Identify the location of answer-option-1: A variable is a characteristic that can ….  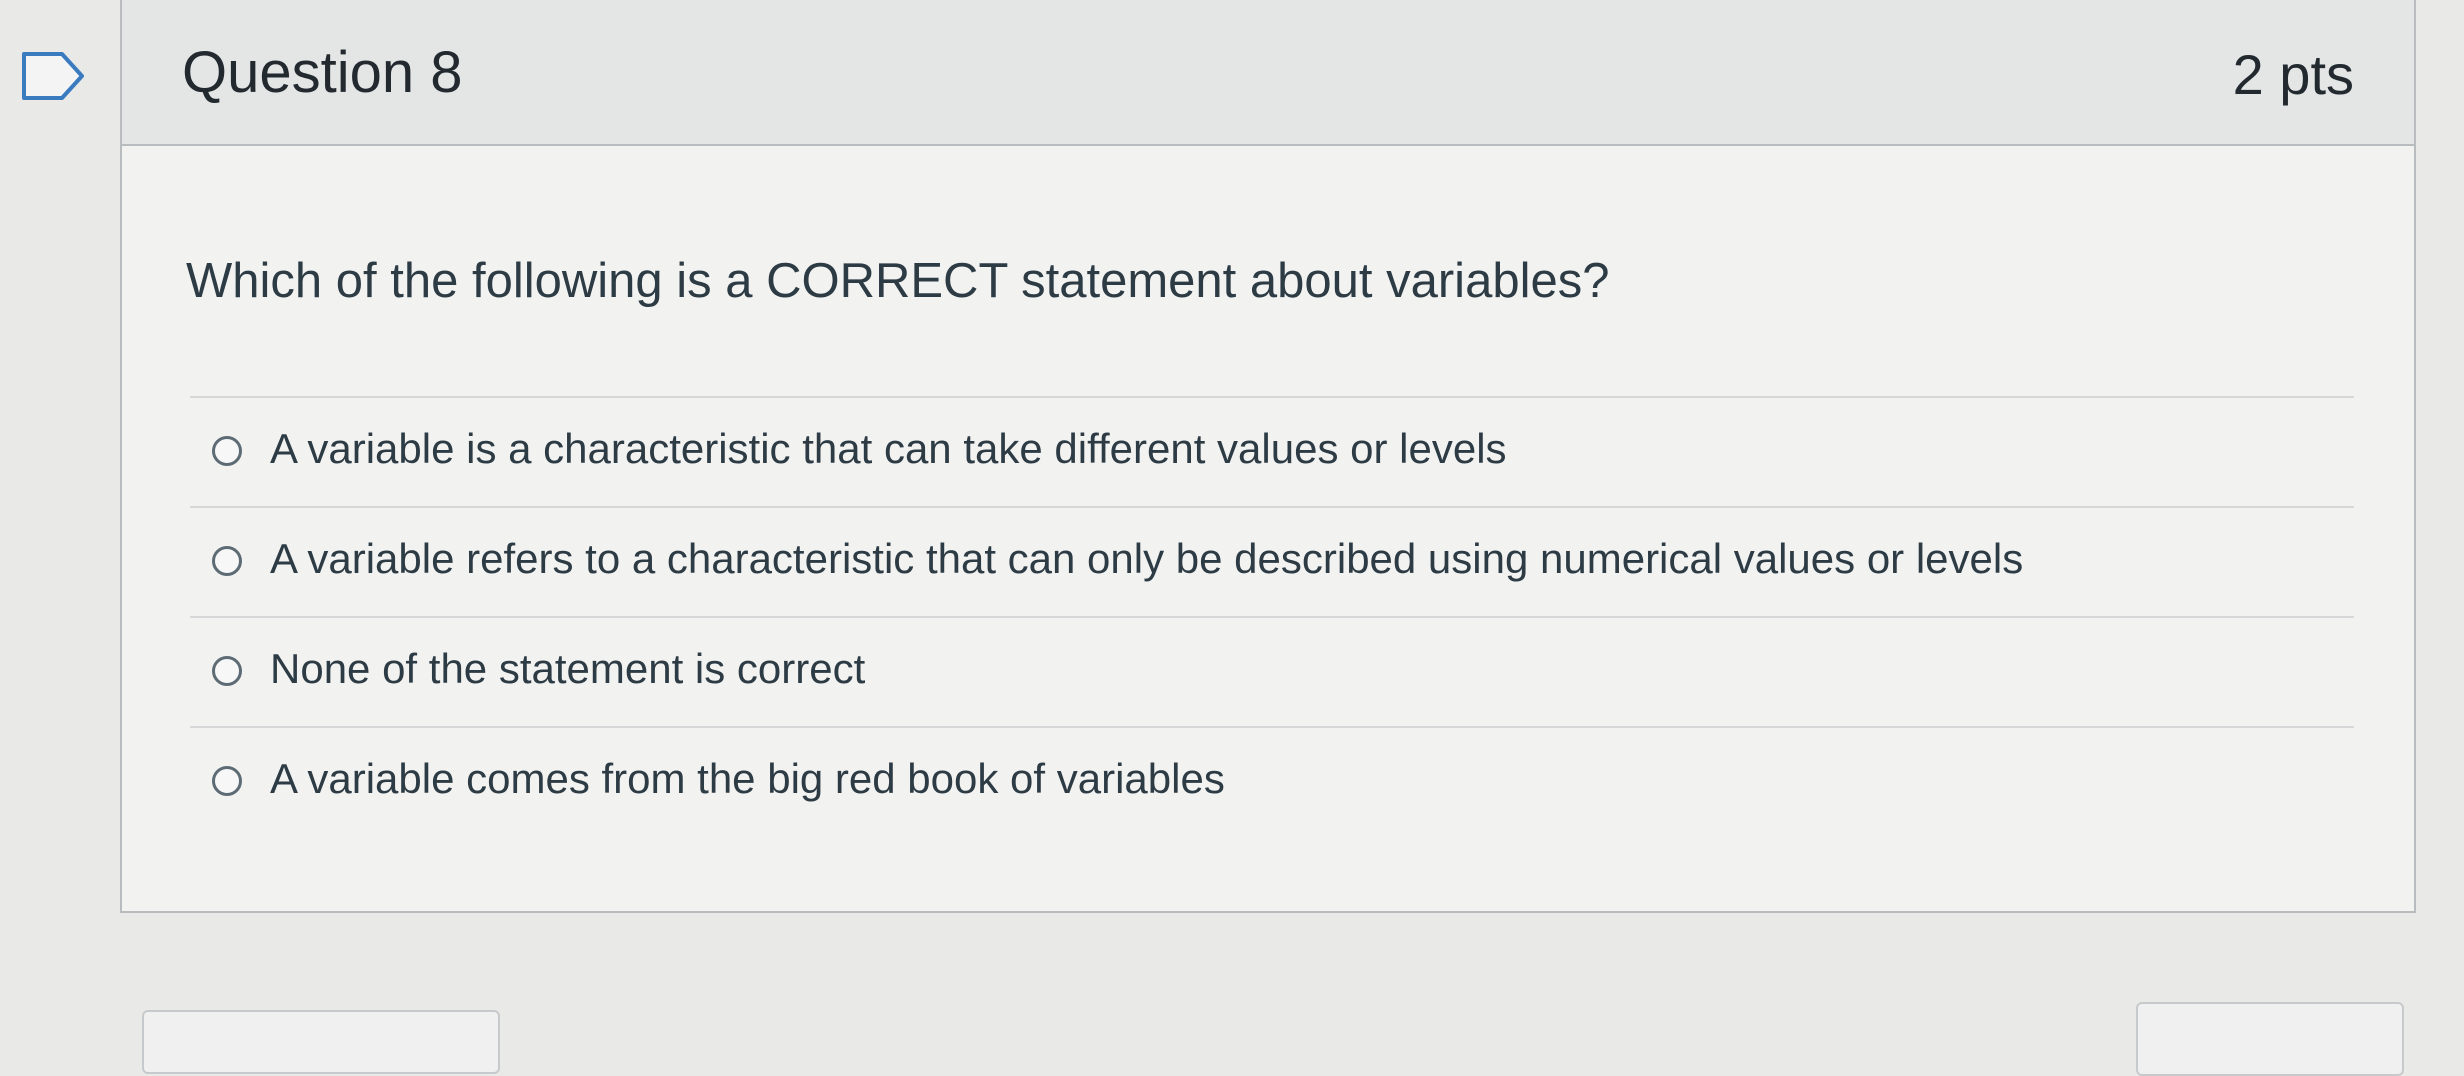
(1272, 451).